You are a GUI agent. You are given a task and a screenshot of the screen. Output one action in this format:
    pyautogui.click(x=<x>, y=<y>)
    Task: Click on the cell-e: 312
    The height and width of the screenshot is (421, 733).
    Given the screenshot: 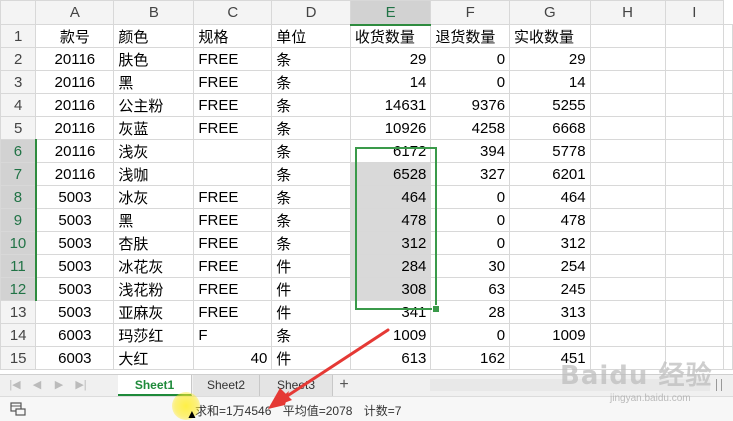 What is the action you would take?
    pyautogui.click(x=390, y=243)
    